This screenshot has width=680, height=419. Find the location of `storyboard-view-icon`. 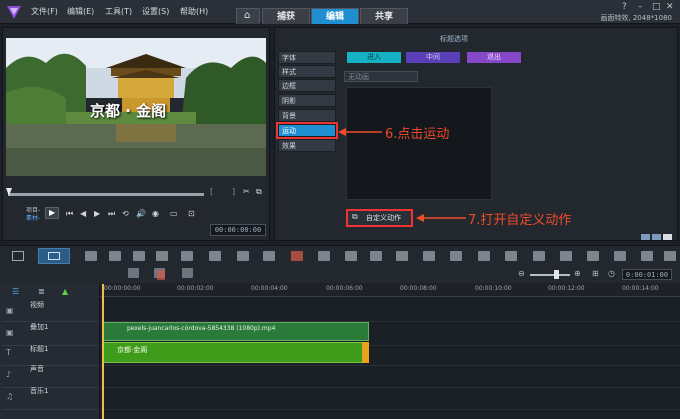

storyboard-view-icon is located at coordinates (18, 256).